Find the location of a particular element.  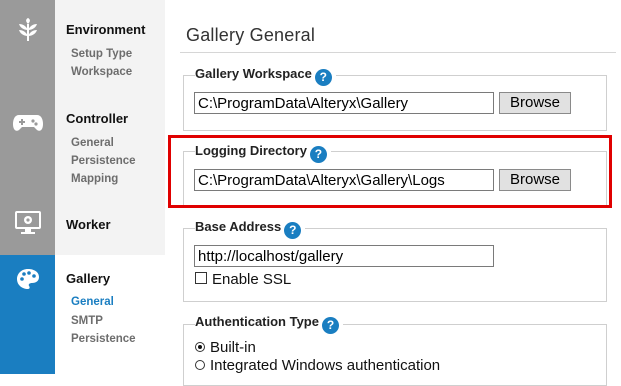

auth-help-icon: ? is located at coordinates (330, 325).